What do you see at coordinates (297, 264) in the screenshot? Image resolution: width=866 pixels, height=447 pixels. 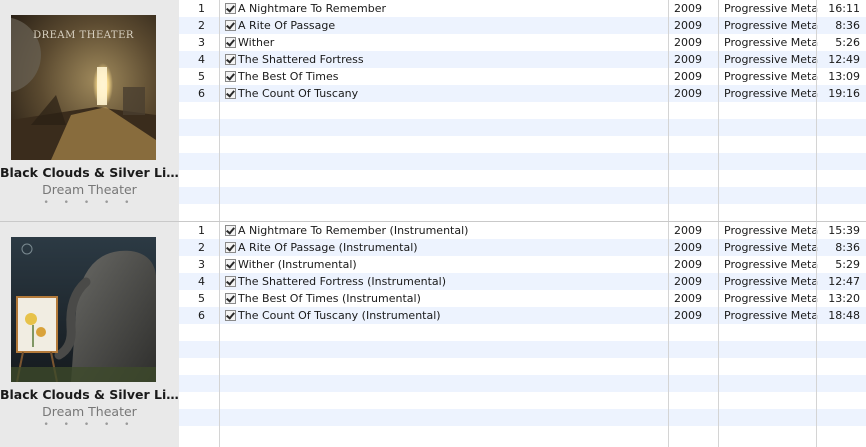 I see `track-name: Wither (Instrumental)` at bounding box center [297, 264].